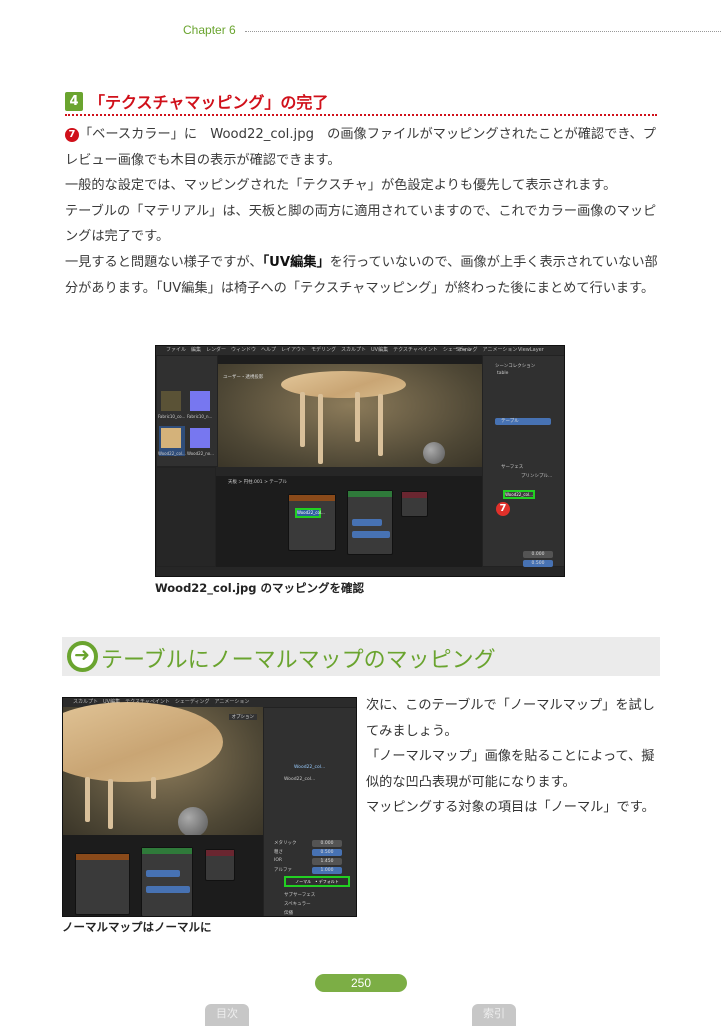 This screenshot has height=1026, width=721. I want to click on figure-caption: ノーマルマップはノーマルに, so click(137, 927).